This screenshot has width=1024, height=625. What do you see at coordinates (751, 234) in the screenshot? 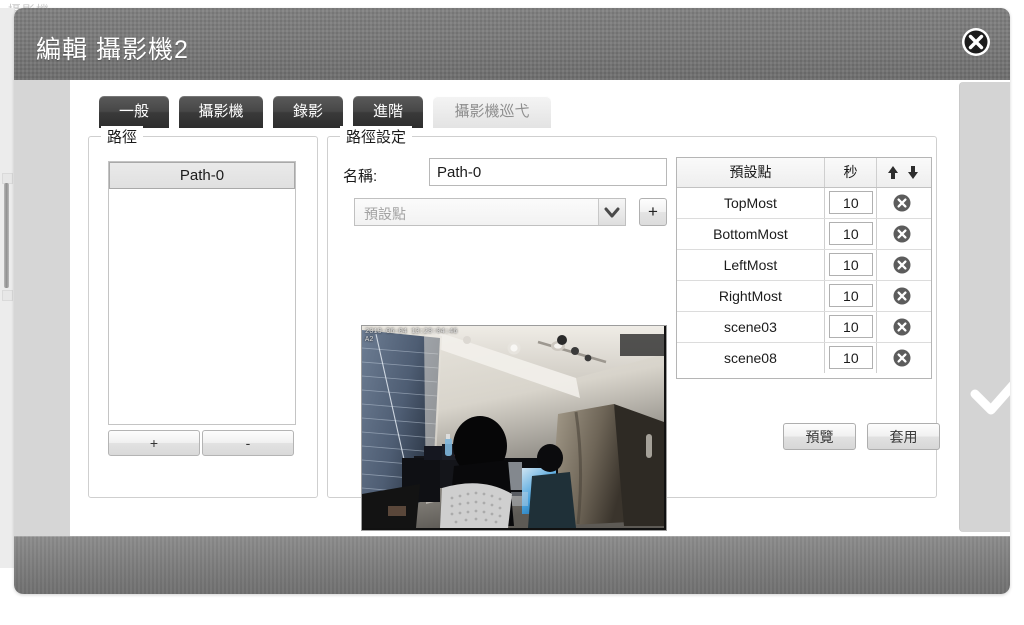
I see `cell-preset-name: BottomMost` at bounding box center [751, 234].